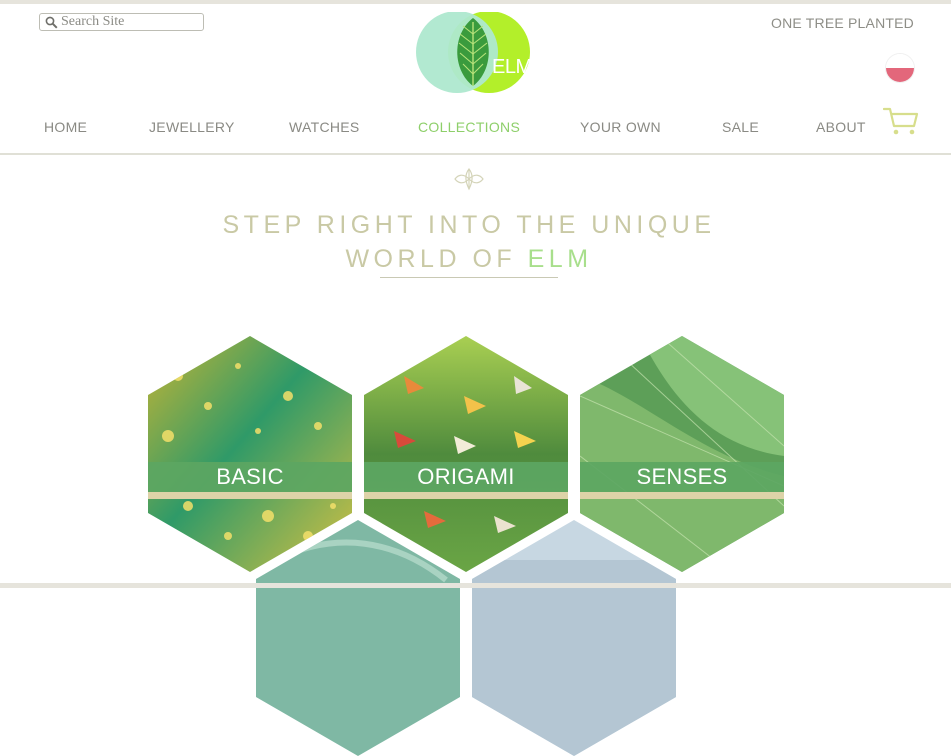  What do you see at coordinates (250, 495) in the screenshot?
I see `basic-label-stripe` at bounding box center [250, 495].